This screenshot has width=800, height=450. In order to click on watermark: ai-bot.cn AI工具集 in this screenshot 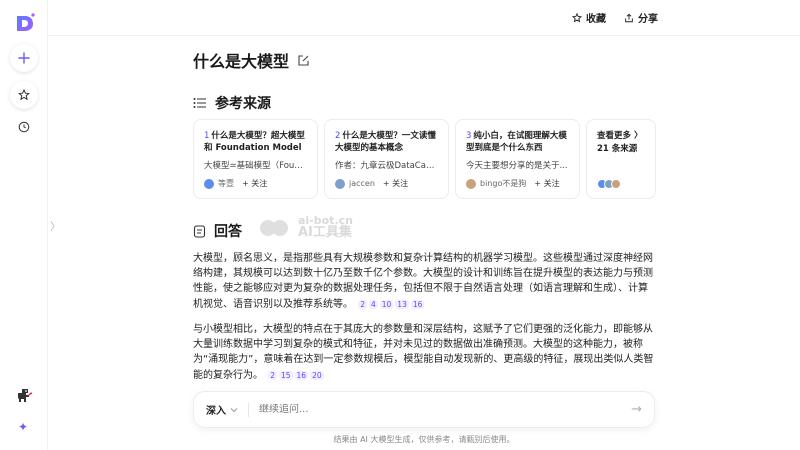, I will do `click(305, 227)`.